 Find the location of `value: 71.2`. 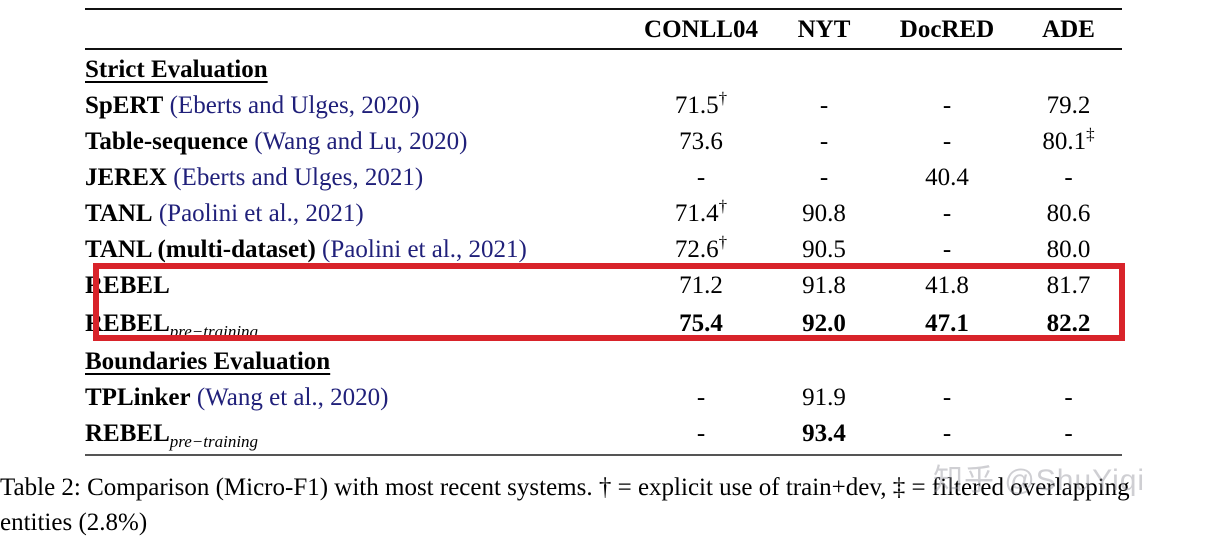

value: 71.2 is located at coordinates (701, 285).